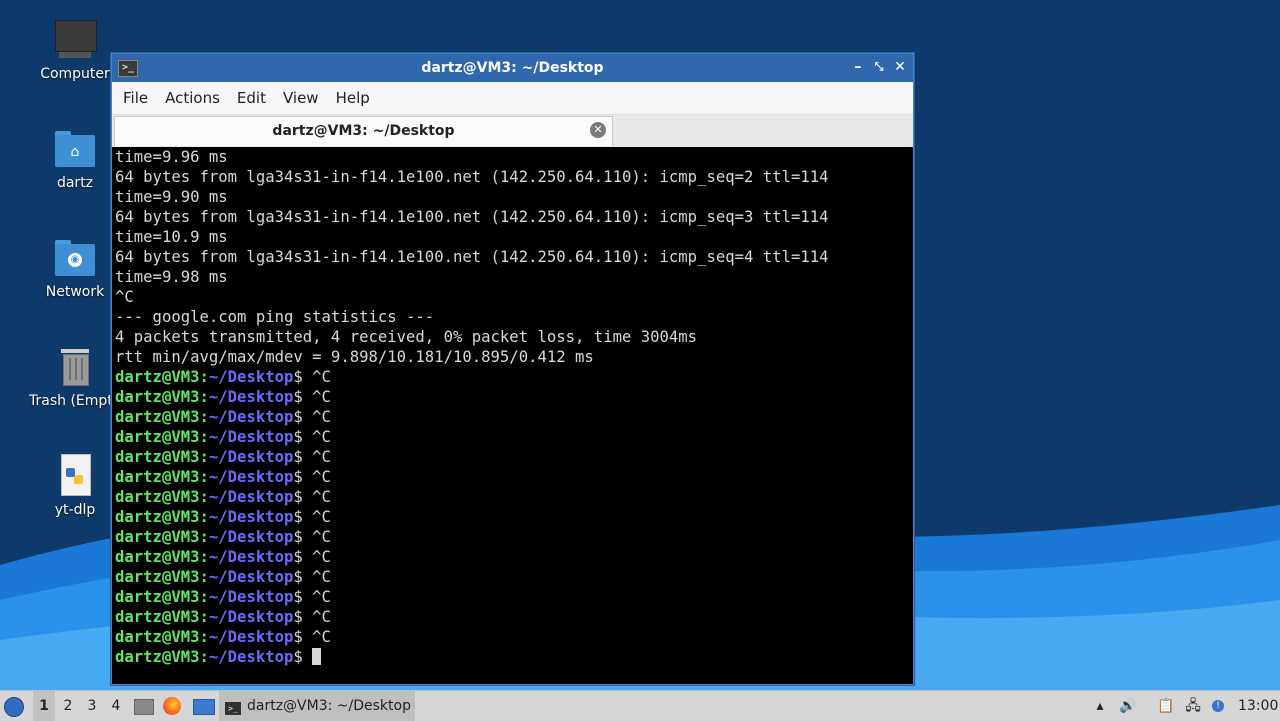 This screenshot has width=1280, height=721. What do you see at coordinates (275, 317) in the screenshot?
I see `terminal-output-line: --- google.com ping statistics ---` at bounding box center [275, 317].